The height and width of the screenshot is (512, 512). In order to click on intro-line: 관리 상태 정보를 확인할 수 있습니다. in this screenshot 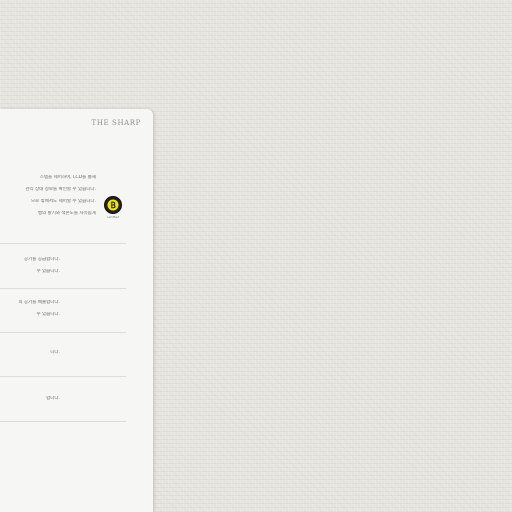, I will do `click(60, 189)`.